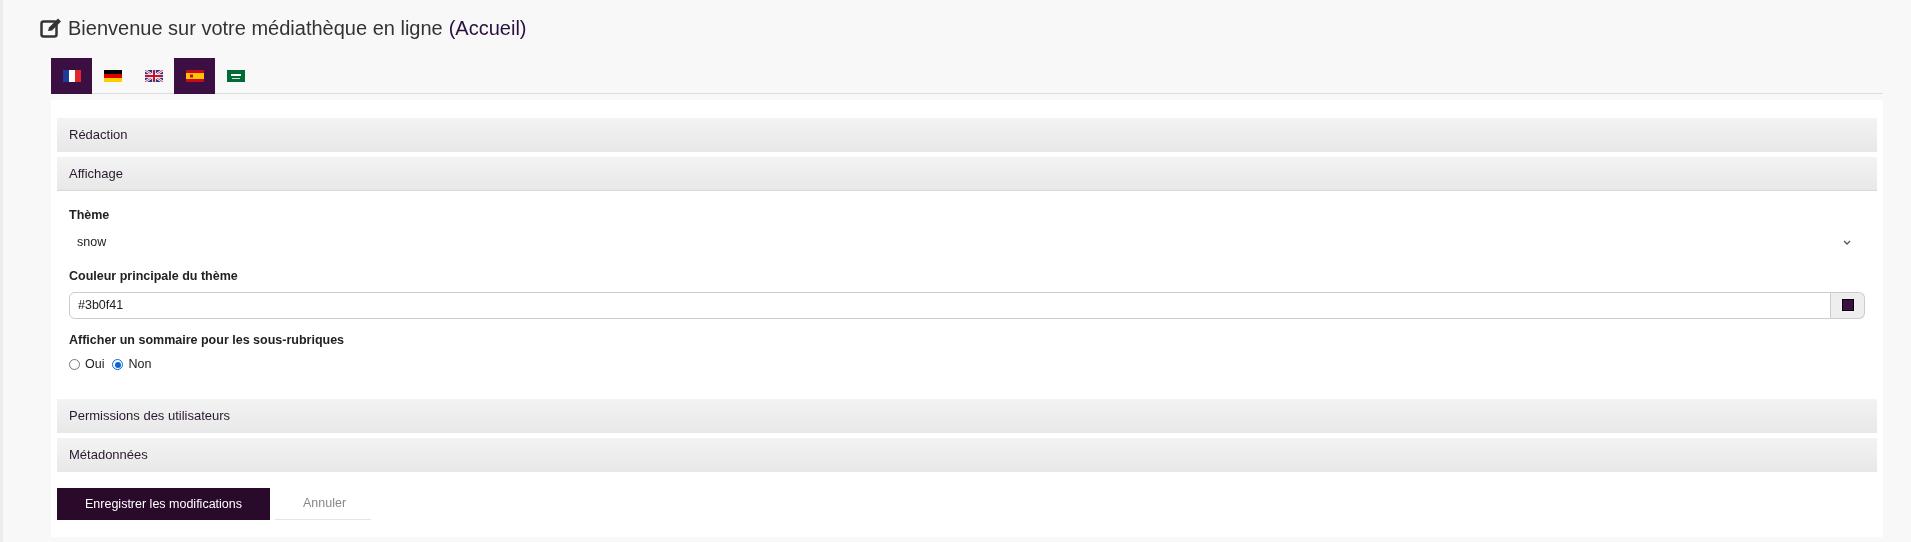 This screenshot has width=1911, height=542. Describe the element at coordinates (487, 28) in the screenshot. I see `page-subtitle: (Accueil)` at that location.